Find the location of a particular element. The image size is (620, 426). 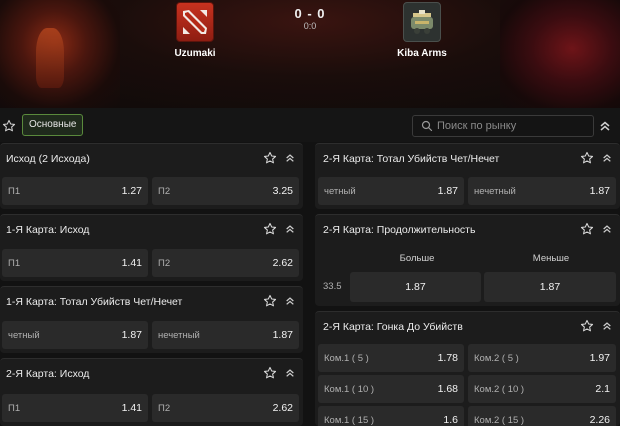

market-search is located at coordinates (503, 126).